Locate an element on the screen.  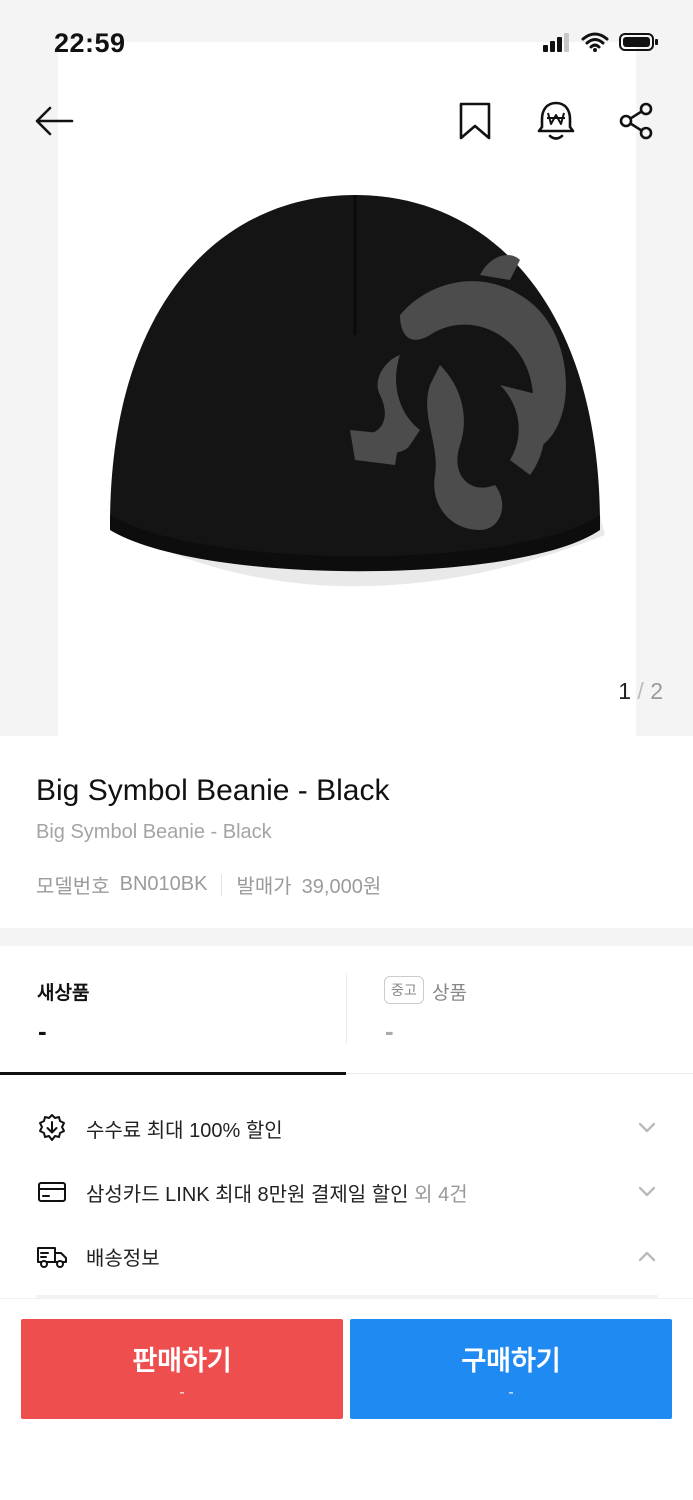
bookmark-icon is located at coordinates (475, 123).